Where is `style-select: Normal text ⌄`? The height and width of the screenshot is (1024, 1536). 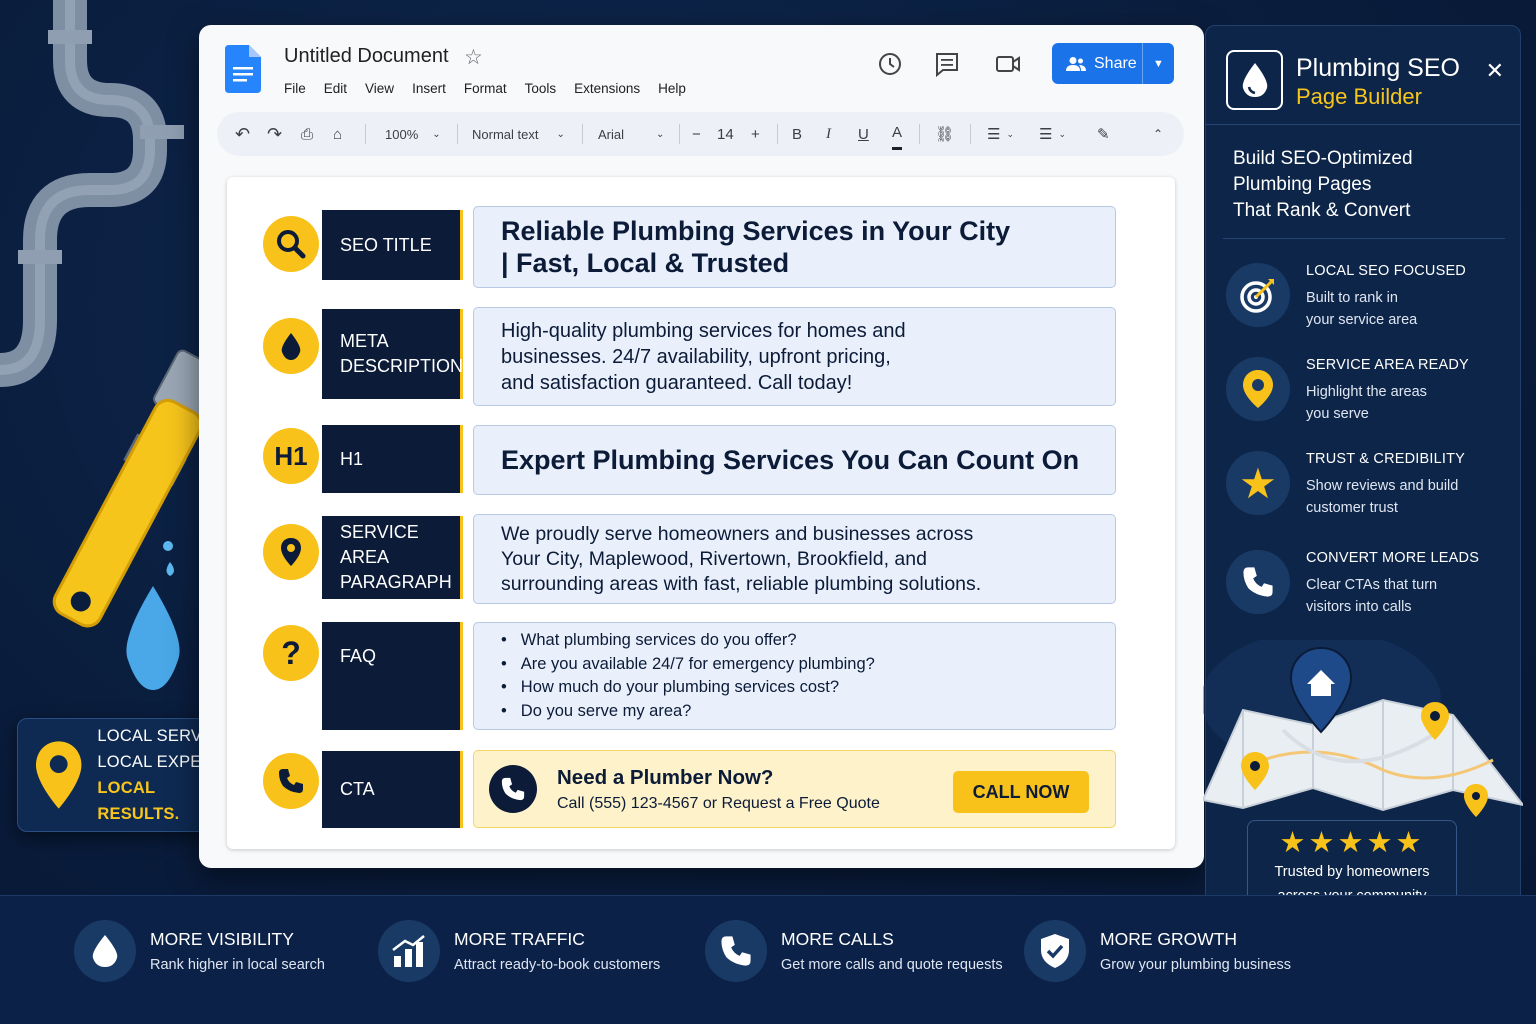 style-select: Normal text ⌄ is located at coordinates (518, 134).